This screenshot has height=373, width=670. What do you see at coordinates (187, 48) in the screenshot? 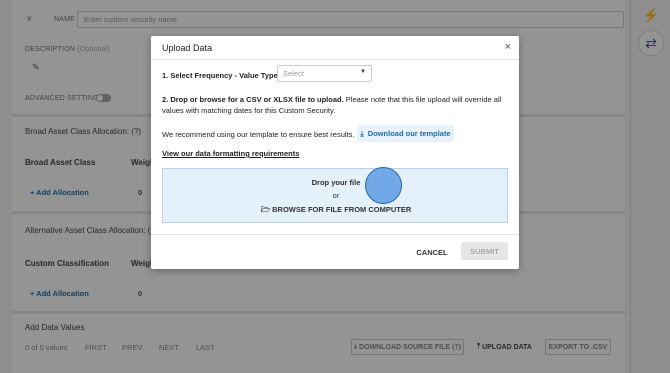
I see `modal-title: Upload Data` at bounding box center [187, 48].